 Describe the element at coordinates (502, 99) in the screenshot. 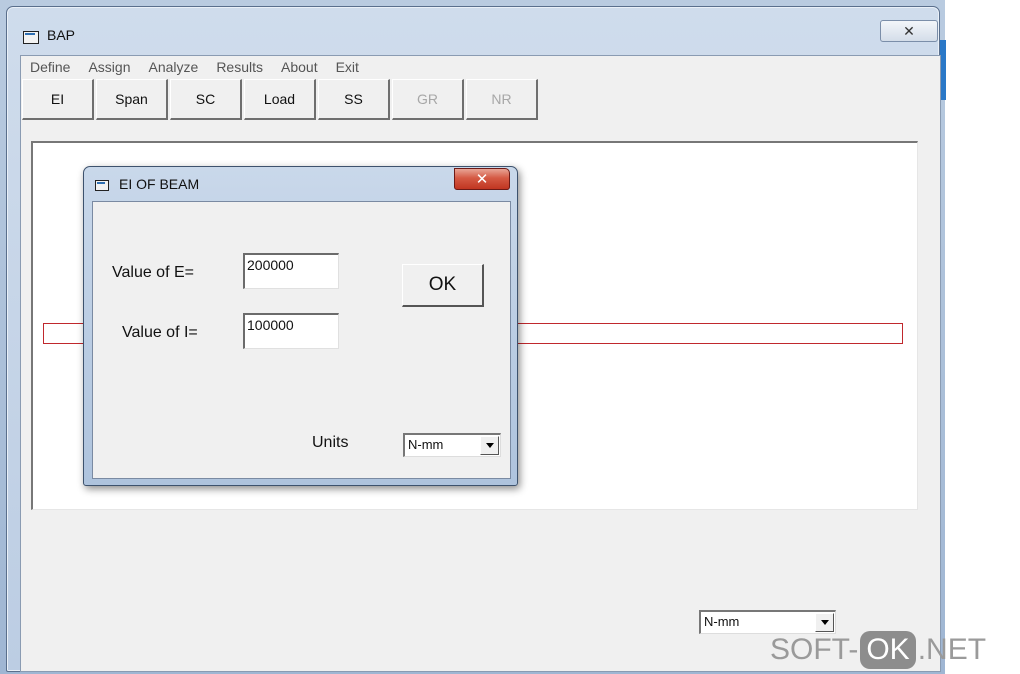

I see `nr-button: NR` at that location.